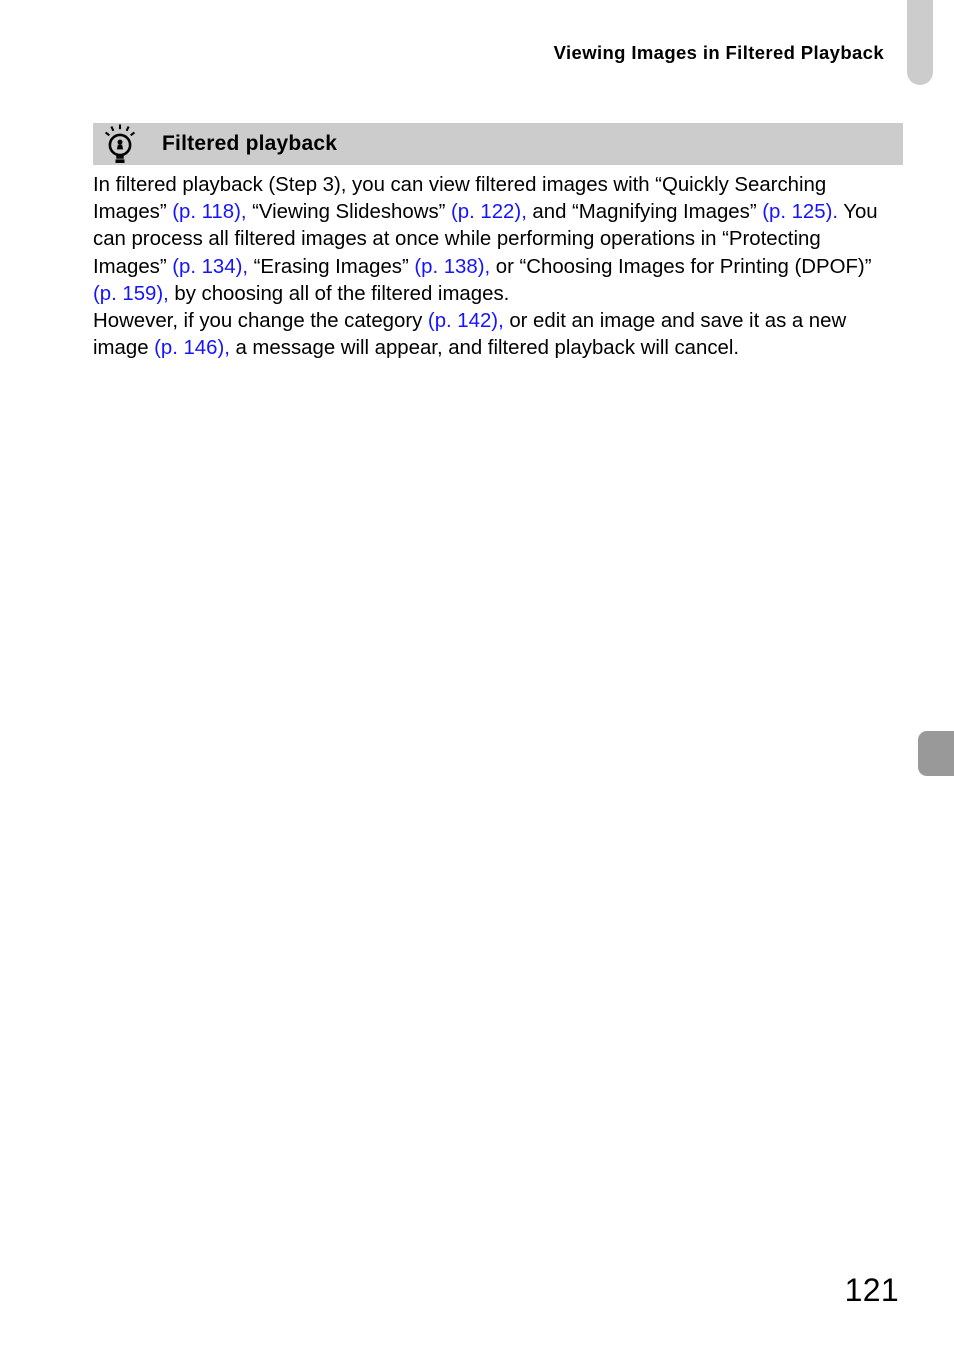 This screenshot has width=954, height=1345. I want to click on page-reference-link: (p. 142),, so click(466, 321).